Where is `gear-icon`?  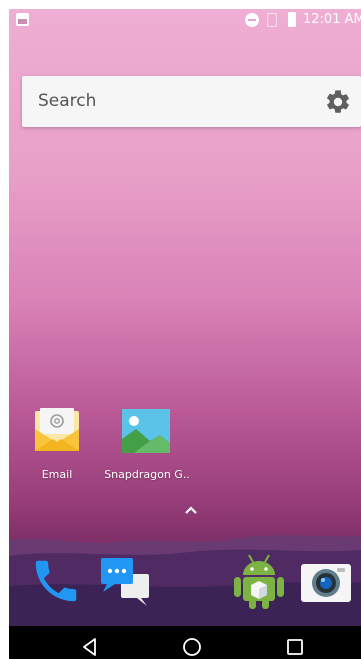
gear-icon is located at coordinates (338, 102).